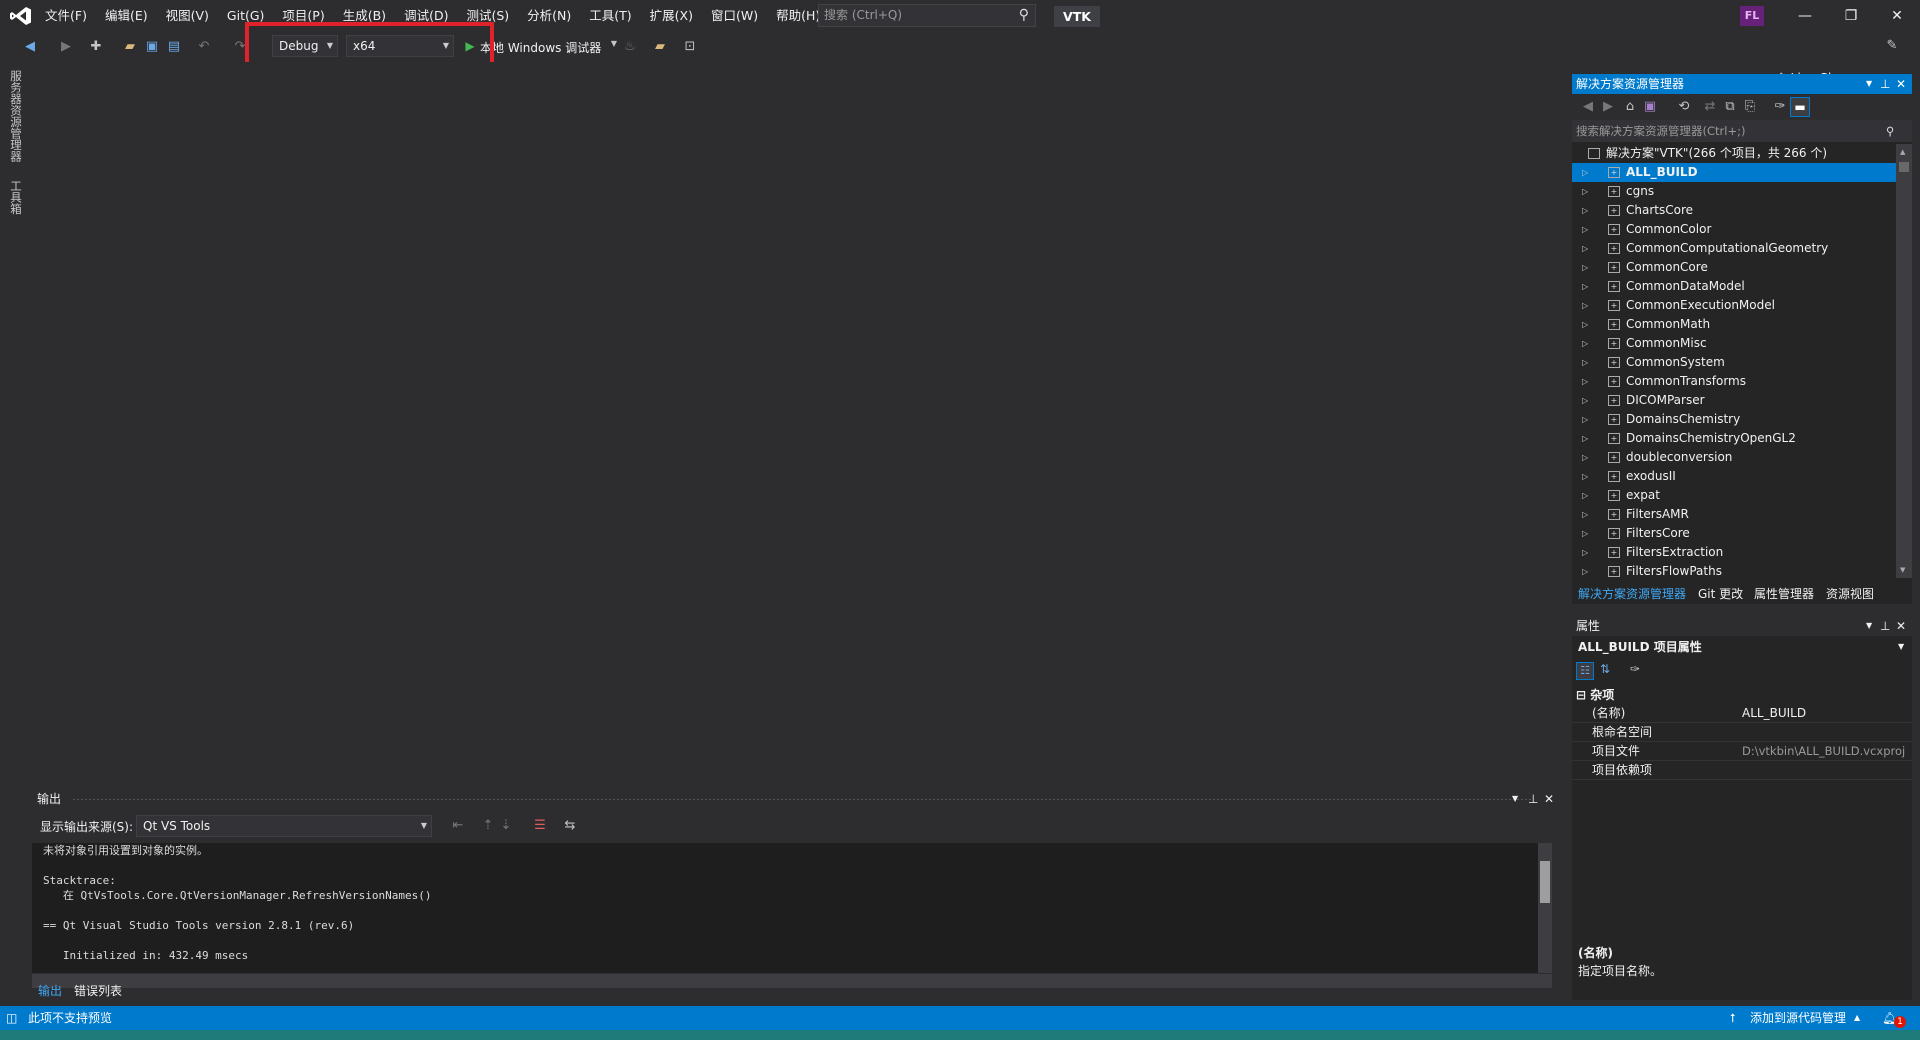  What do you see at coordinates (1650, 106) in the screenshot?
I see `switch-views-icon: ▣` at bounding box center [1650, 106].